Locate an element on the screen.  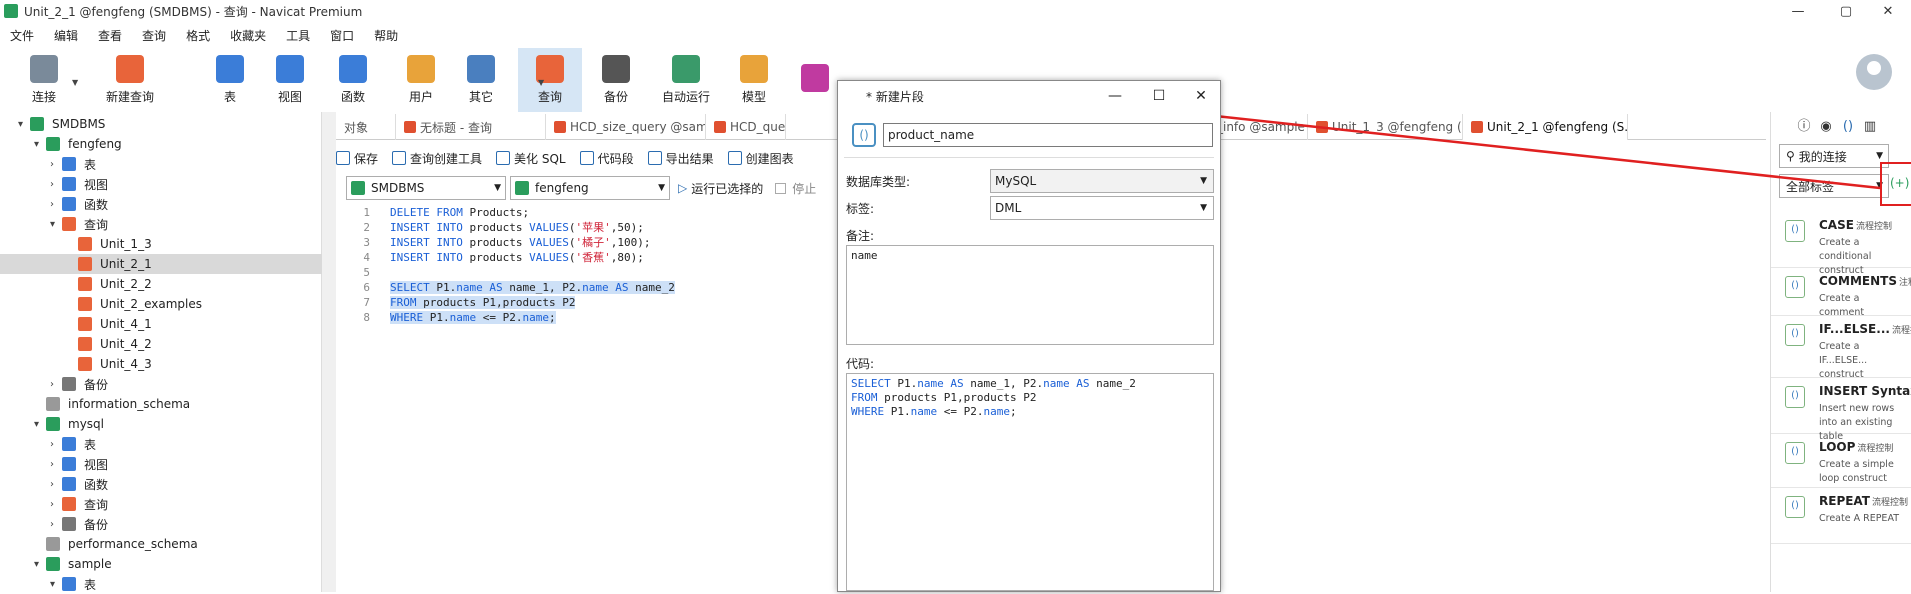
dialog-code-line: FROM products P1,products P2 is located at coordinates (1030, 398).